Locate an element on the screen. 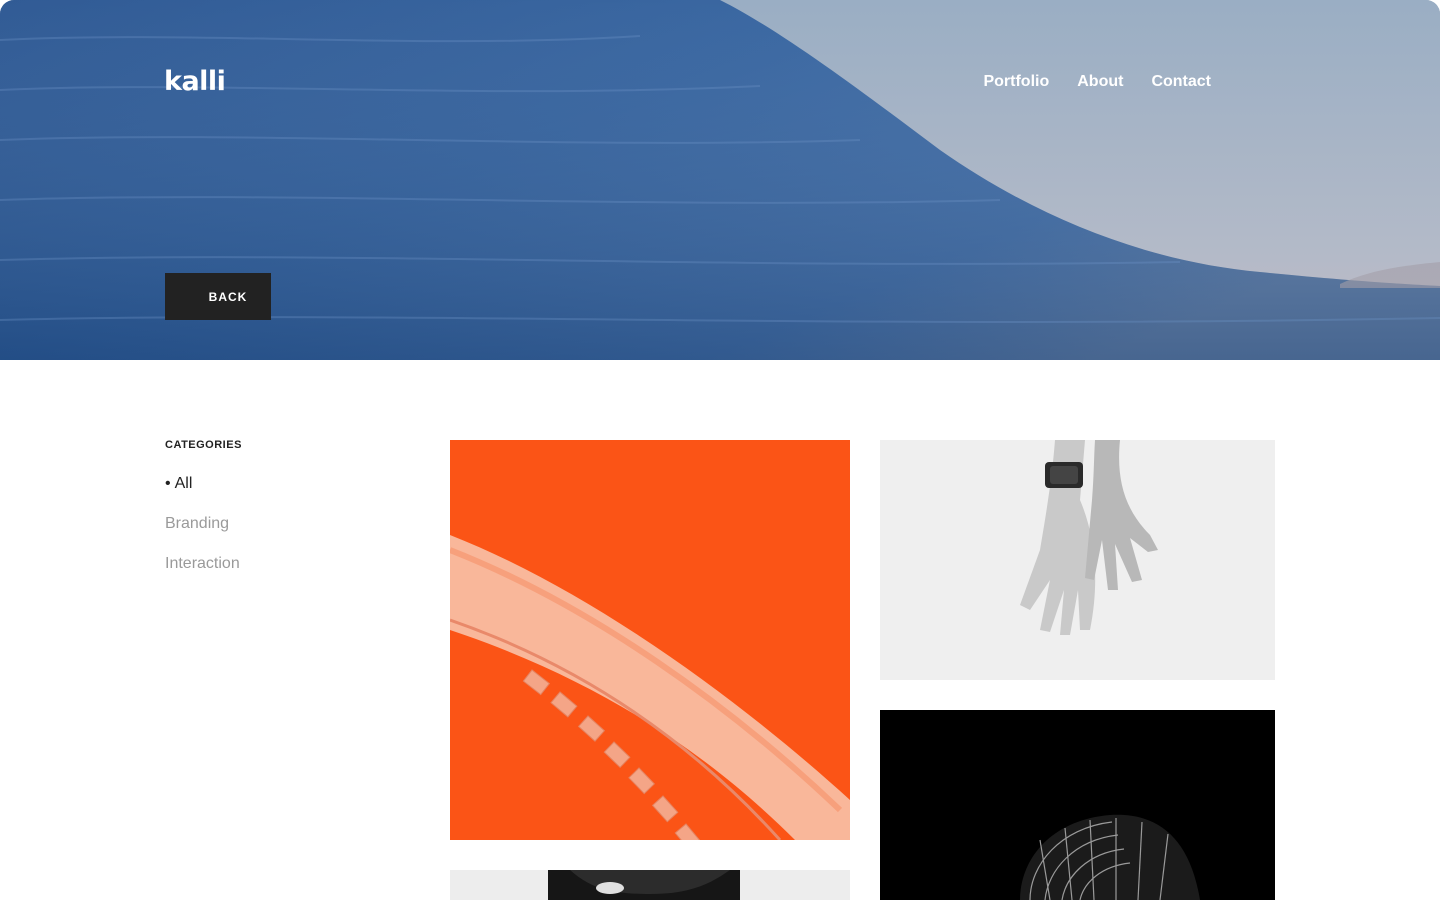 The image size is (1440, 900). category-item-interaction: Interaction is located at coordinates (202, 574).